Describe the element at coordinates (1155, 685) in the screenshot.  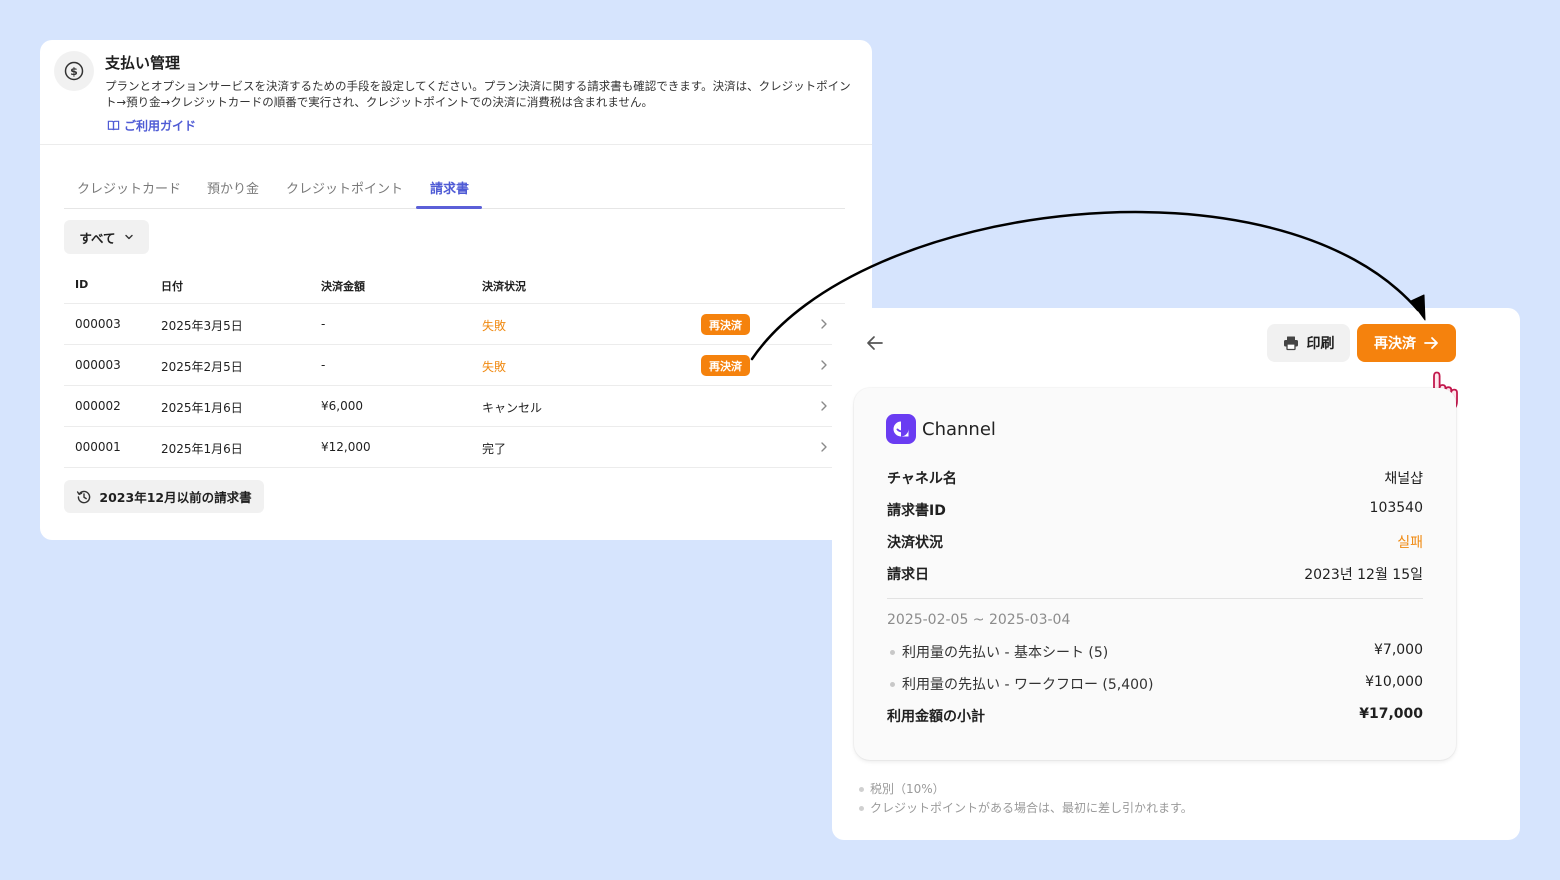
I see `line-item: 利用量の先払い - ワークフロー (5,400) ¥10,000` at that location.